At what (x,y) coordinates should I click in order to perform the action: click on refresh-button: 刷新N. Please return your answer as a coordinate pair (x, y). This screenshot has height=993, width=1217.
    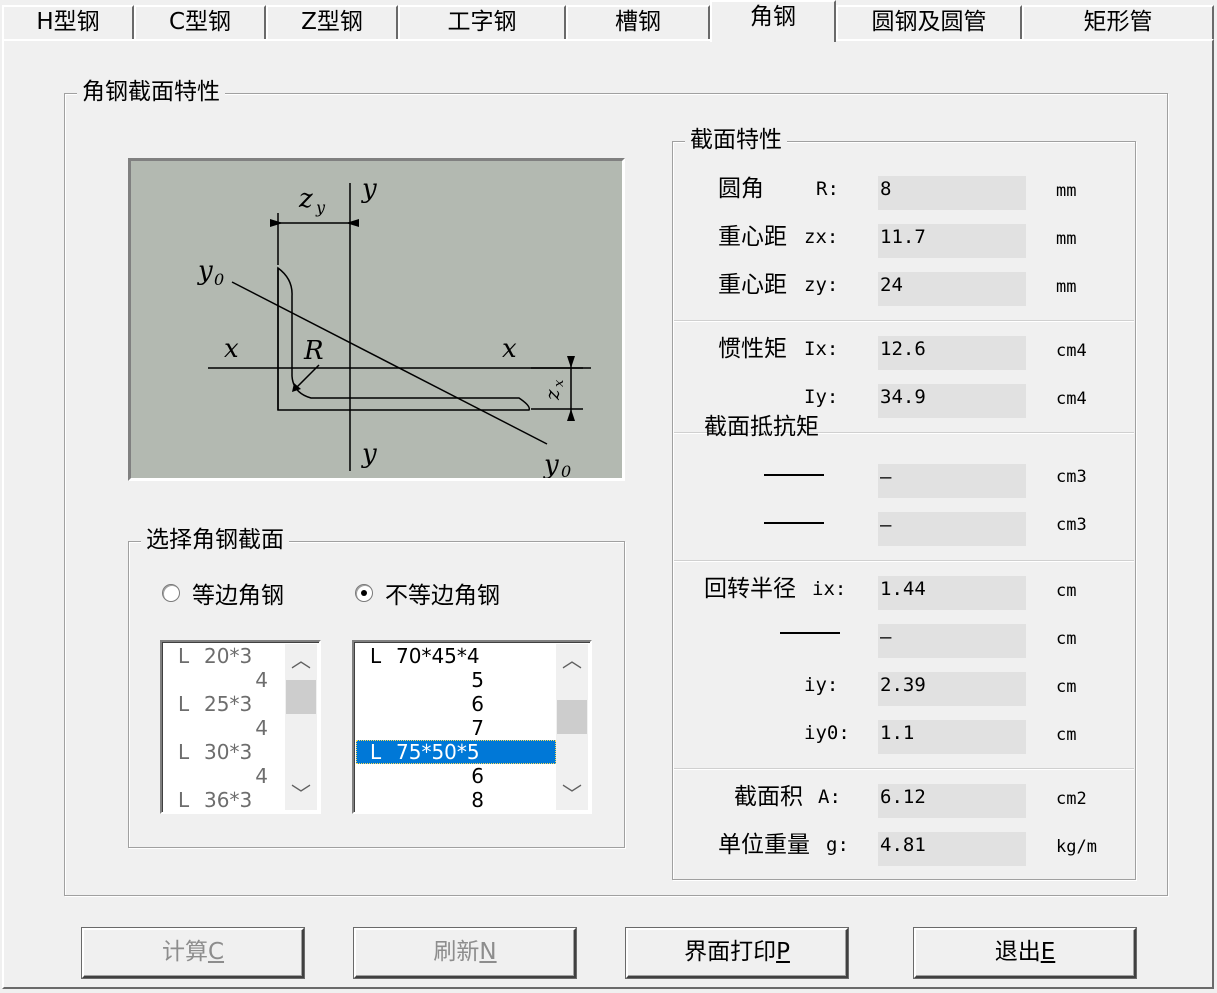
    Looking at the image, I should click on (465, 953).